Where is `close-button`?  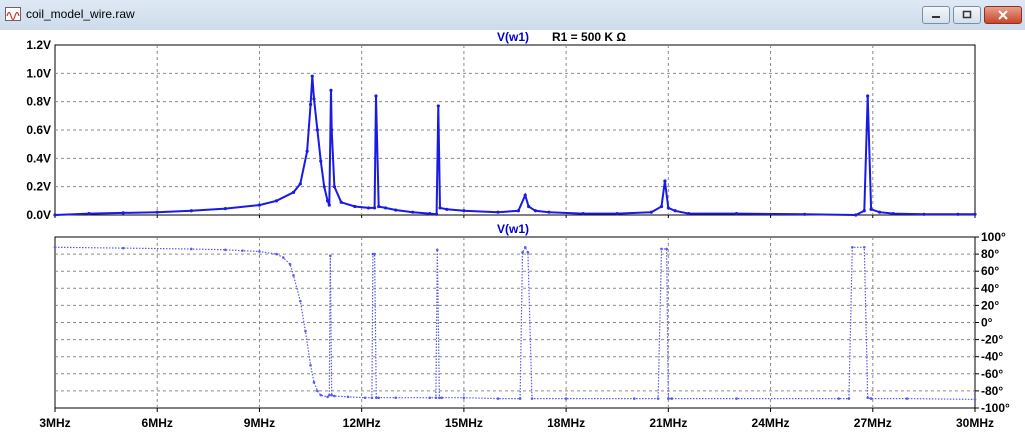
close-button is located at coordinates (1003, 15).